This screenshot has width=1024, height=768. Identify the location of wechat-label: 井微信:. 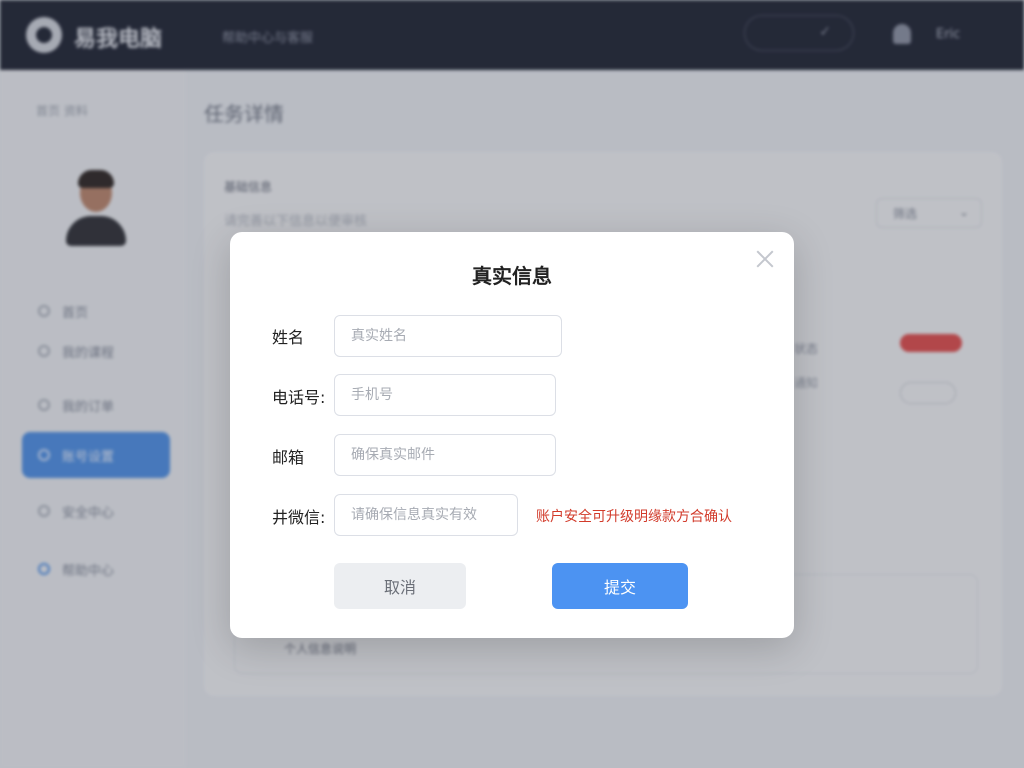
(299, 517).